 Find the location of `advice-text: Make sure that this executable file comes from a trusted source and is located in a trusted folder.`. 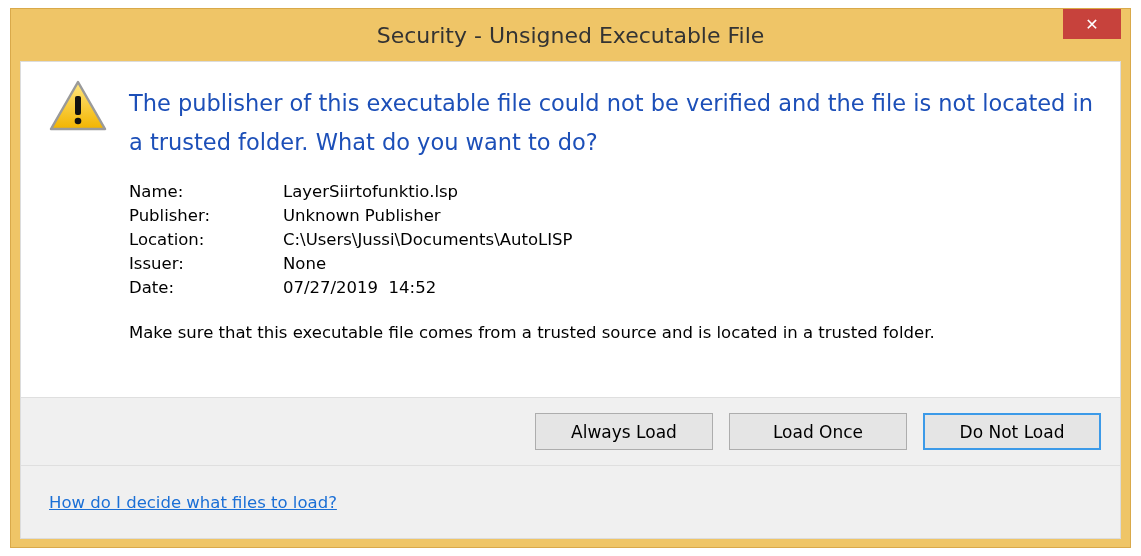

advice-text: Make sure that this executable file comes from a trusted source and is located in a trusted folder. is located at coordinates (532, 332).